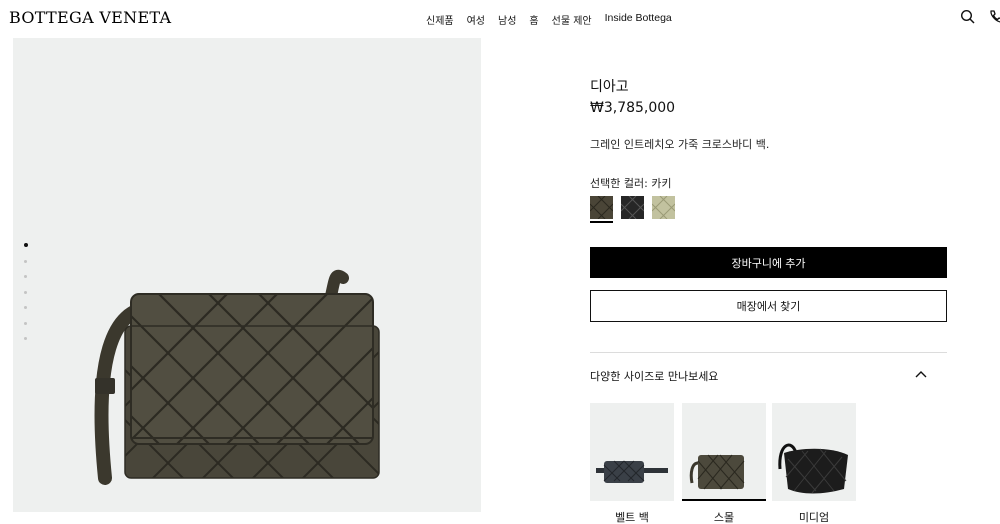 The height and width of the screenshot is (524, 1000). Describe the element at coordinates (768, 306) in the screenshot. I see `find-in-store-button: 매장에서 찾기` at that location.